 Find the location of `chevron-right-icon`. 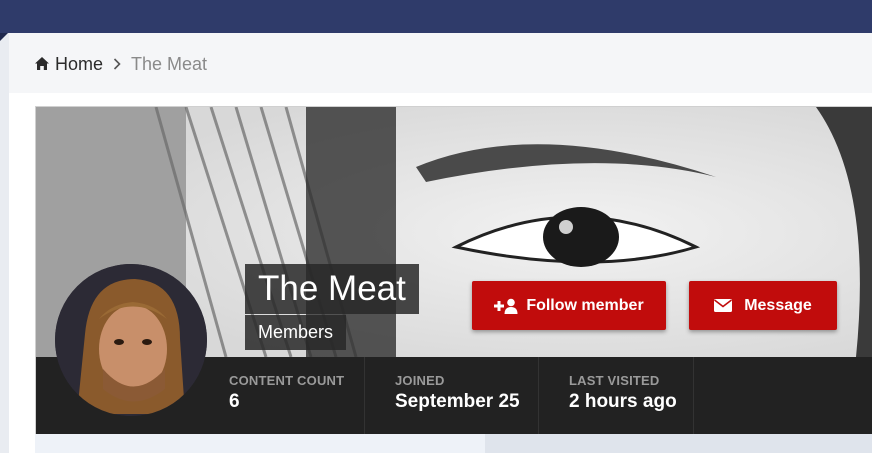

chevron-right-icon is located at coordinates (117, 64).